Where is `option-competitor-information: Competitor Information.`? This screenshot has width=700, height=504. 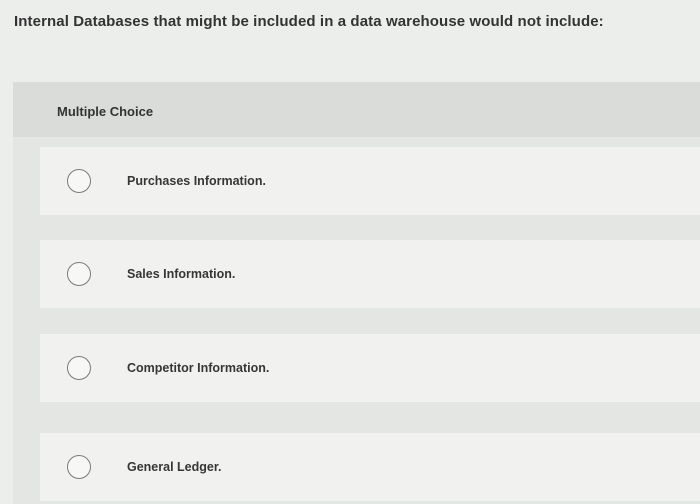
option-competitor-information: Competitor Information. is located at coordinates (370, 368).